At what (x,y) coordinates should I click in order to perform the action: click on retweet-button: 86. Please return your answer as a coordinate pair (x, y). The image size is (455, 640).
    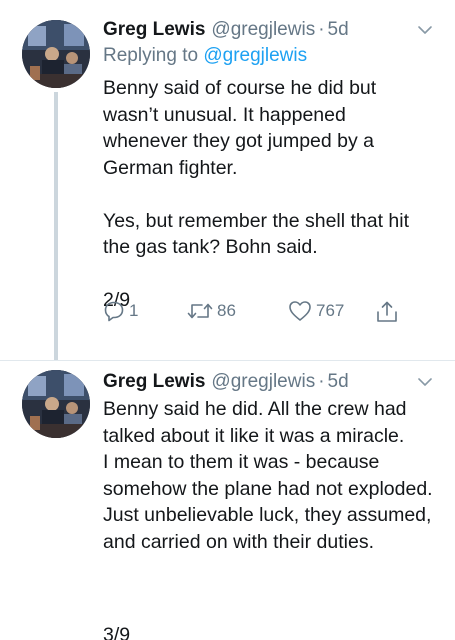
    Looking at the image, I should click on (211, 311).